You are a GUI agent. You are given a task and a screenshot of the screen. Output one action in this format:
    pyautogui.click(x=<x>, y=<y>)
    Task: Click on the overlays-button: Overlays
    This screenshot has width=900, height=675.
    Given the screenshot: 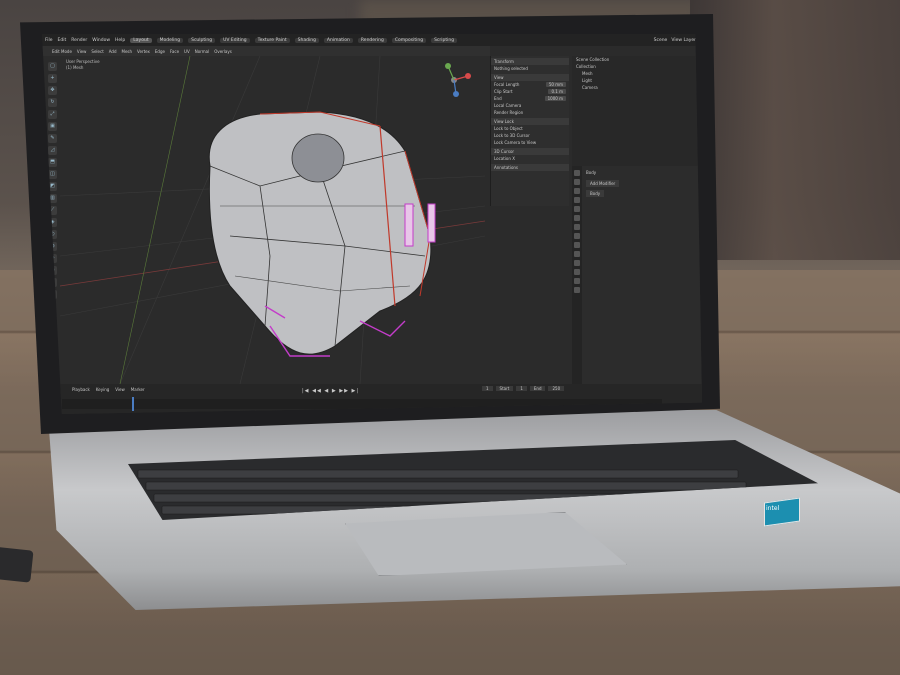 What is the action you would take?
    pyautogui.click(x=223, y=51)
    